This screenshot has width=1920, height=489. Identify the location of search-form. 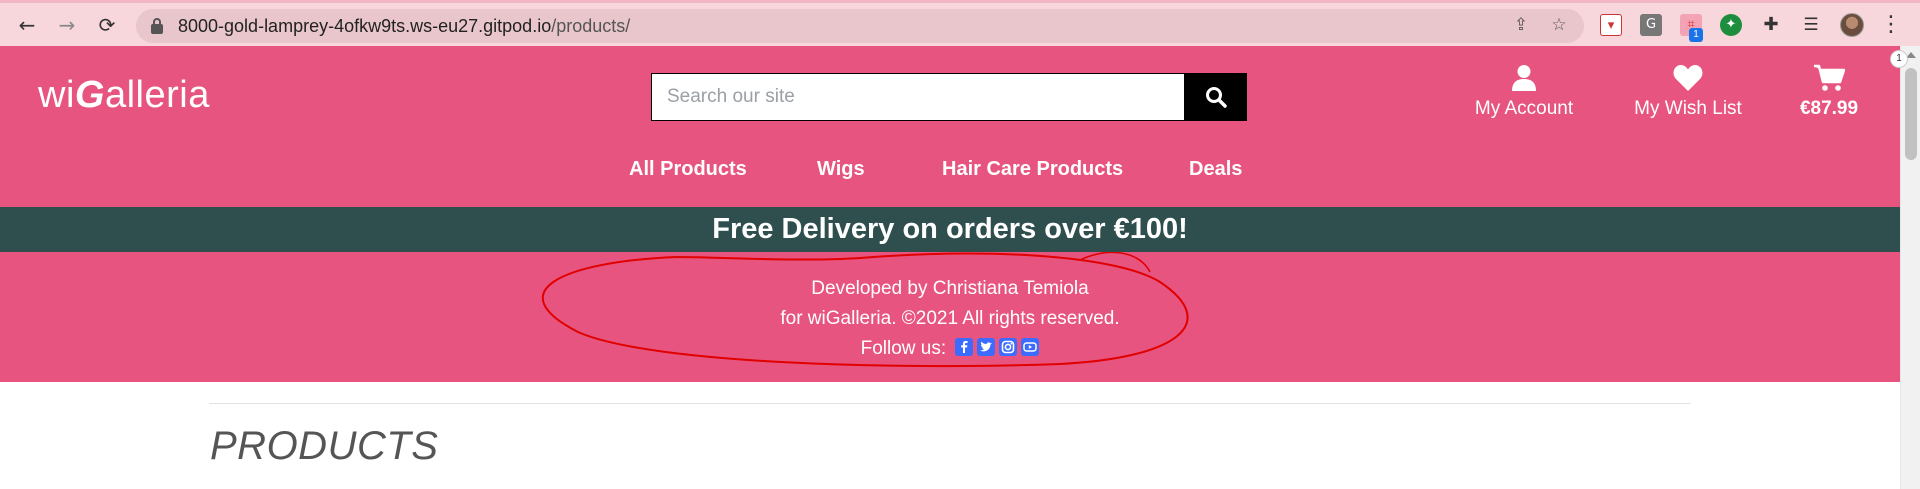
(949, 97).